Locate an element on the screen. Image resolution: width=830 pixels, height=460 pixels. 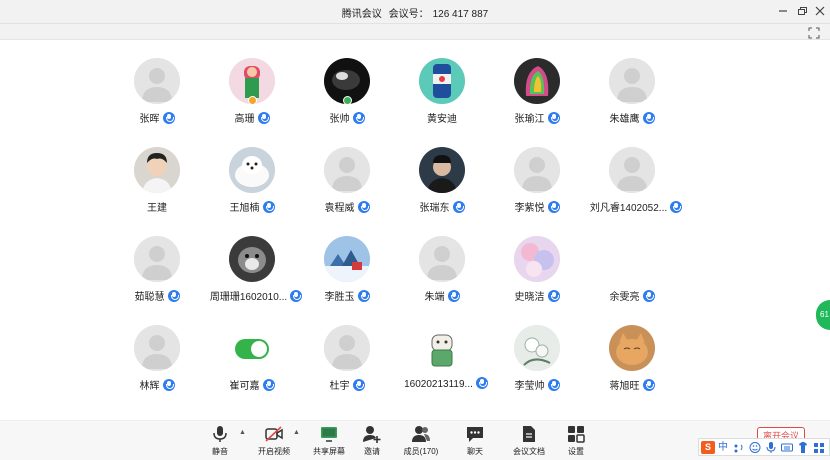
participant-tile: 林辉 is located at coordinates (157, 365).